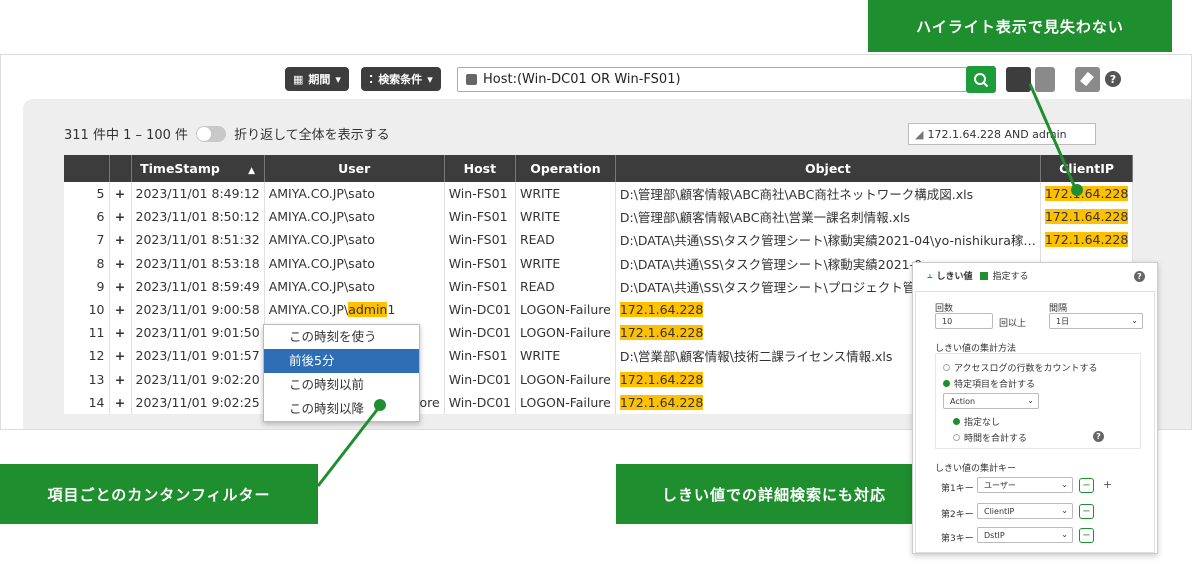  Describe the element at coordinates (1020, 367) in the screenshot. I see `opt-count-rows: アクセスログの行数をカウントする` at that location.